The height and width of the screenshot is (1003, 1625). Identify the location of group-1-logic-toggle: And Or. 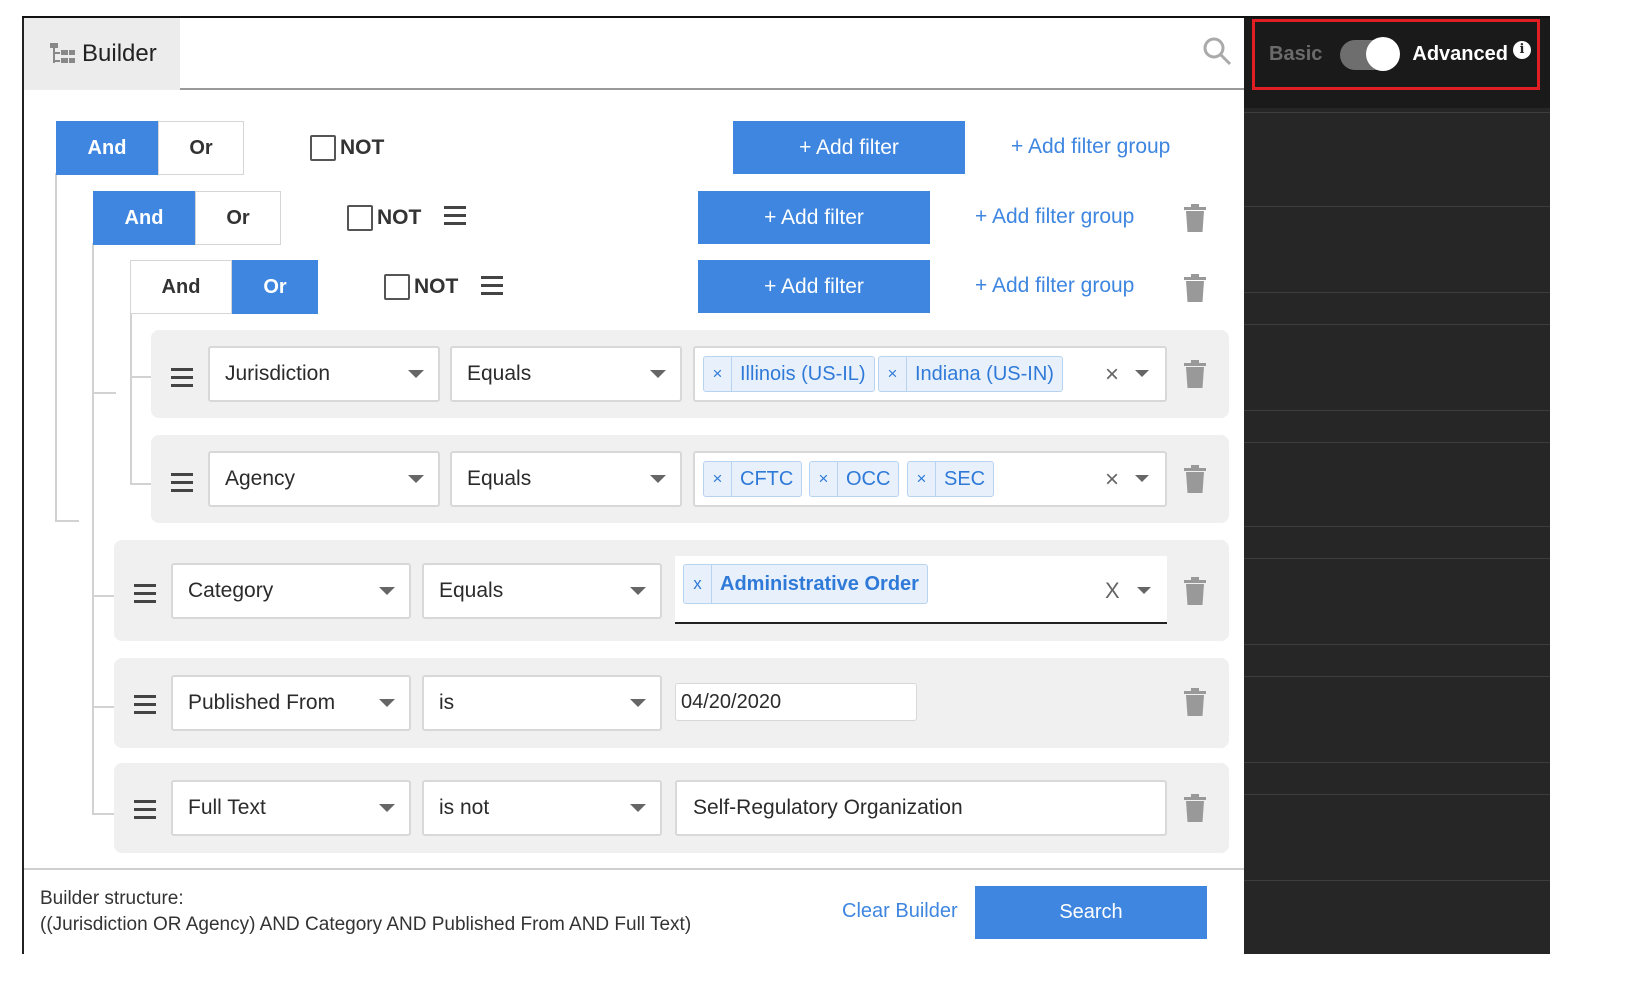
(187, 218).